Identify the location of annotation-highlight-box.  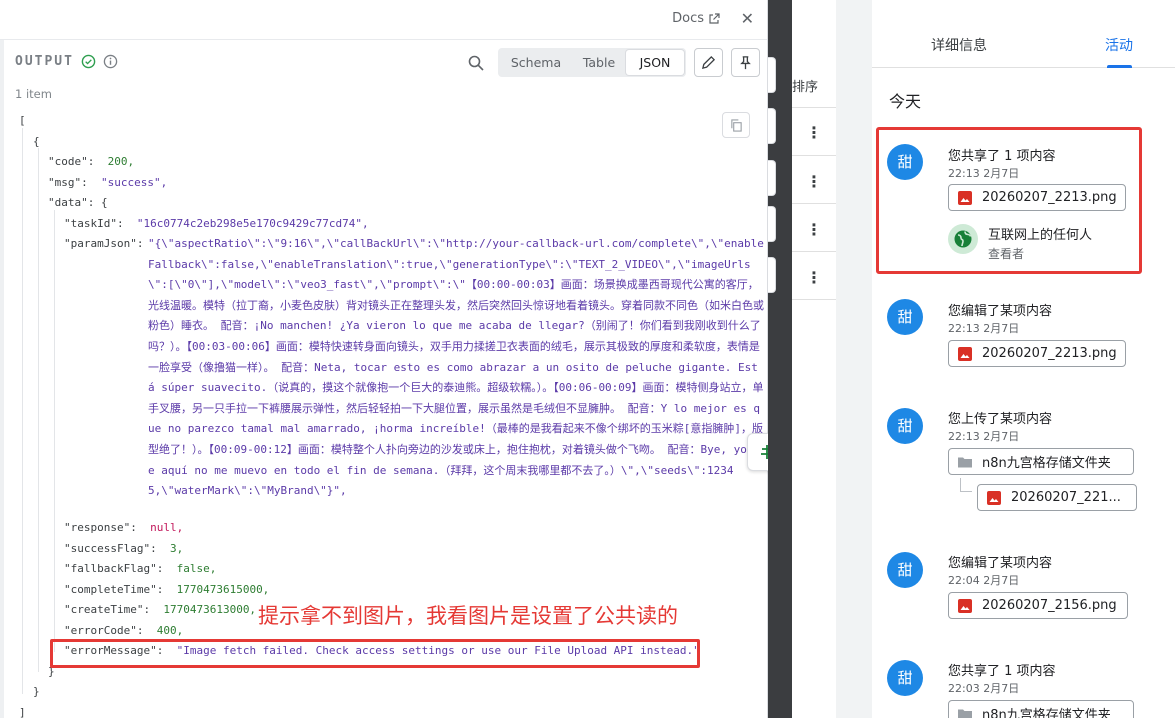
(375, 653).